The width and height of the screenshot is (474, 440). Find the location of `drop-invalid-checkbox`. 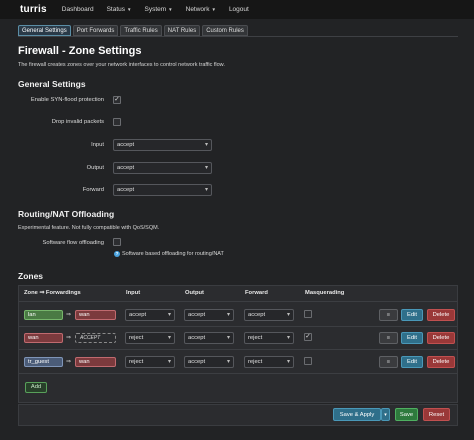

drop-invalid-checkbox is located at coordinates (117, 122).